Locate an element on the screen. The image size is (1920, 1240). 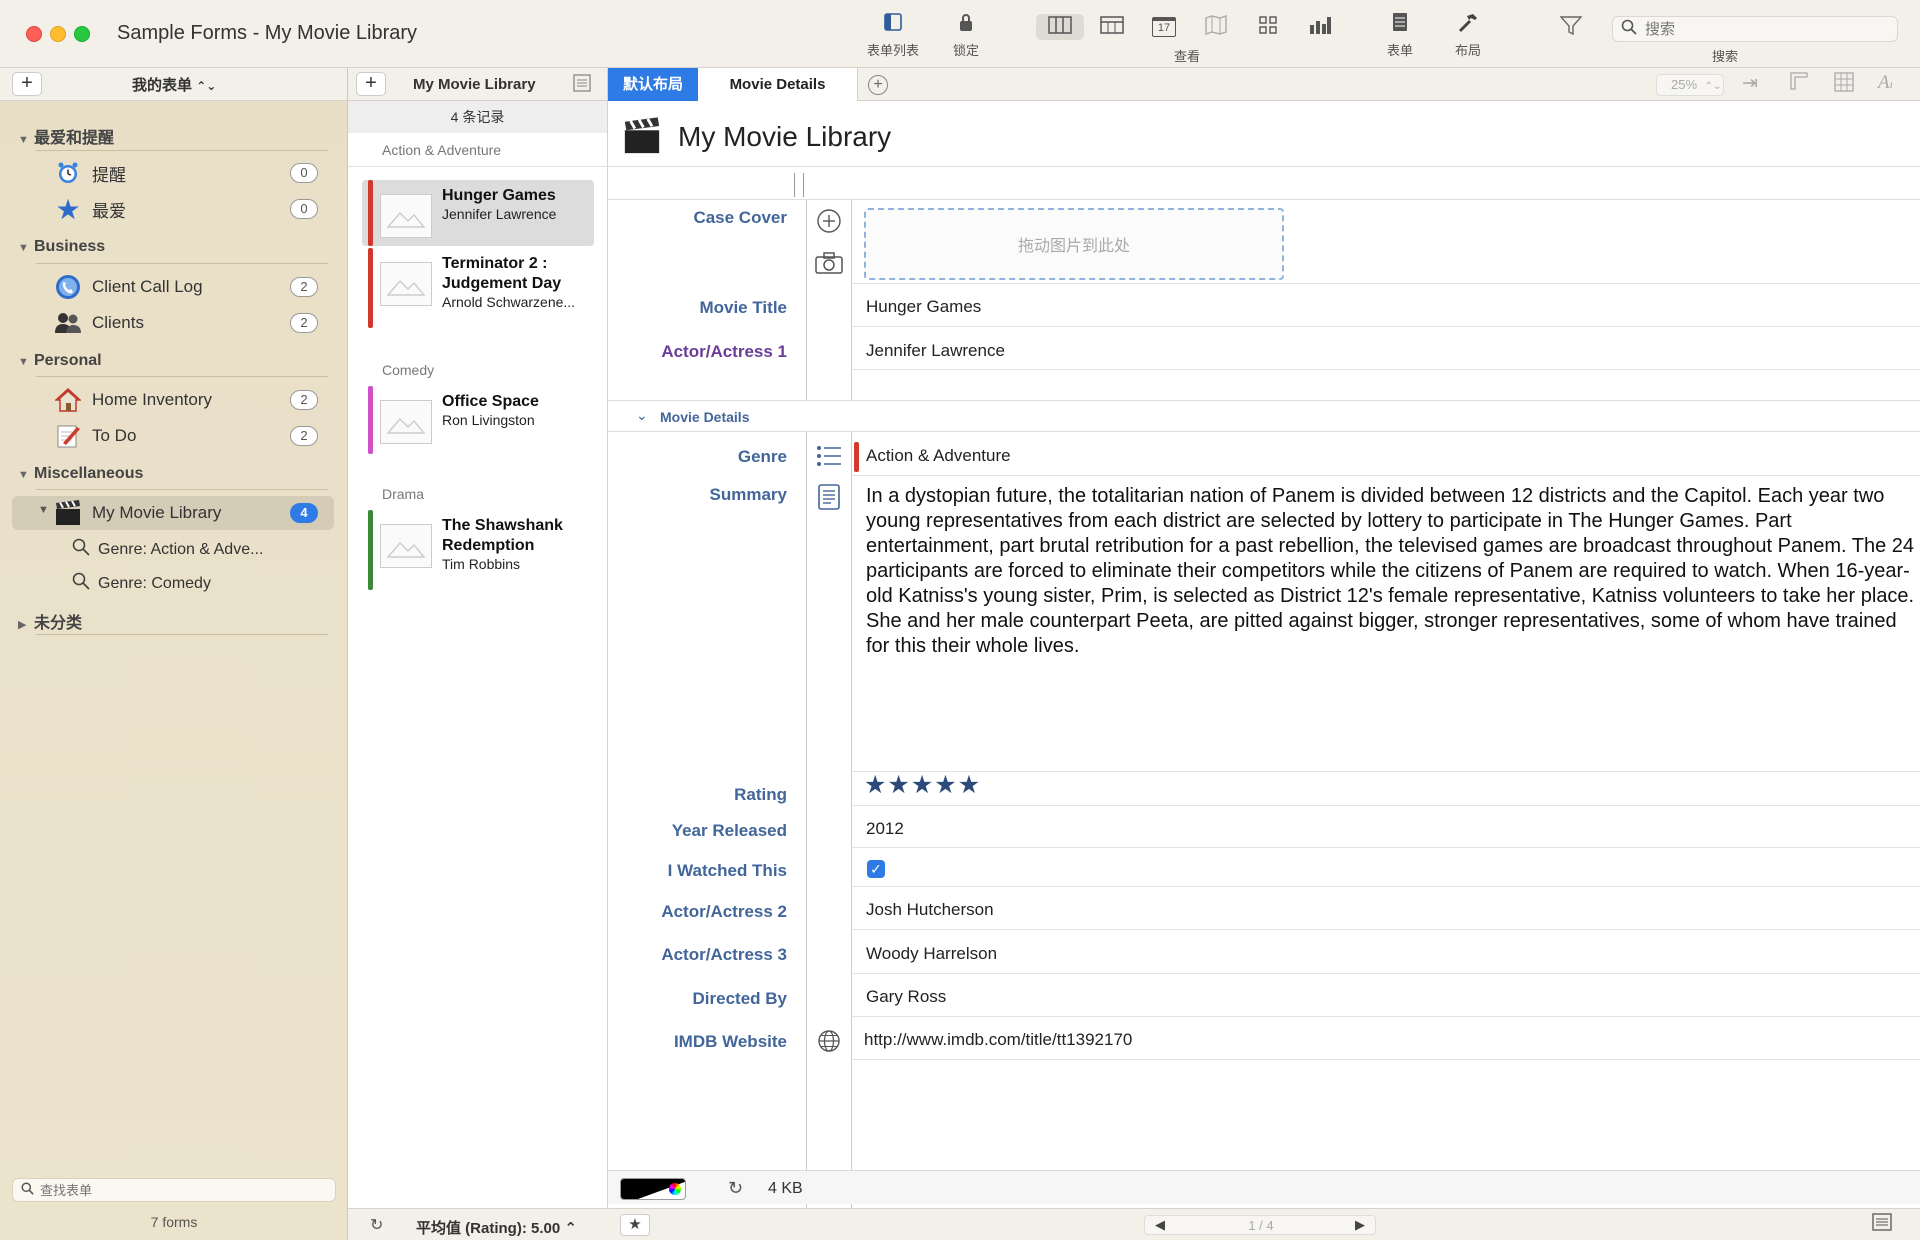
field-label-movie-title: Movie Title is located at coordinates (743, 307).